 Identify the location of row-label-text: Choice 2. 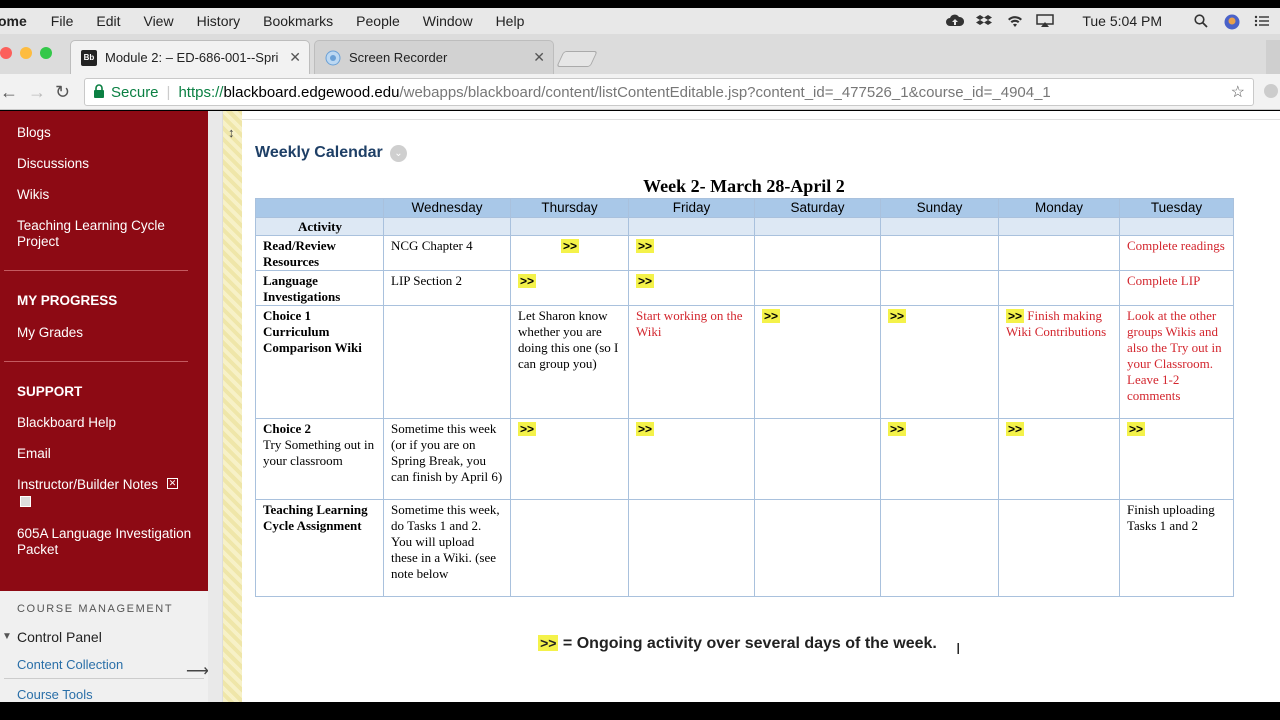
(287, 428).